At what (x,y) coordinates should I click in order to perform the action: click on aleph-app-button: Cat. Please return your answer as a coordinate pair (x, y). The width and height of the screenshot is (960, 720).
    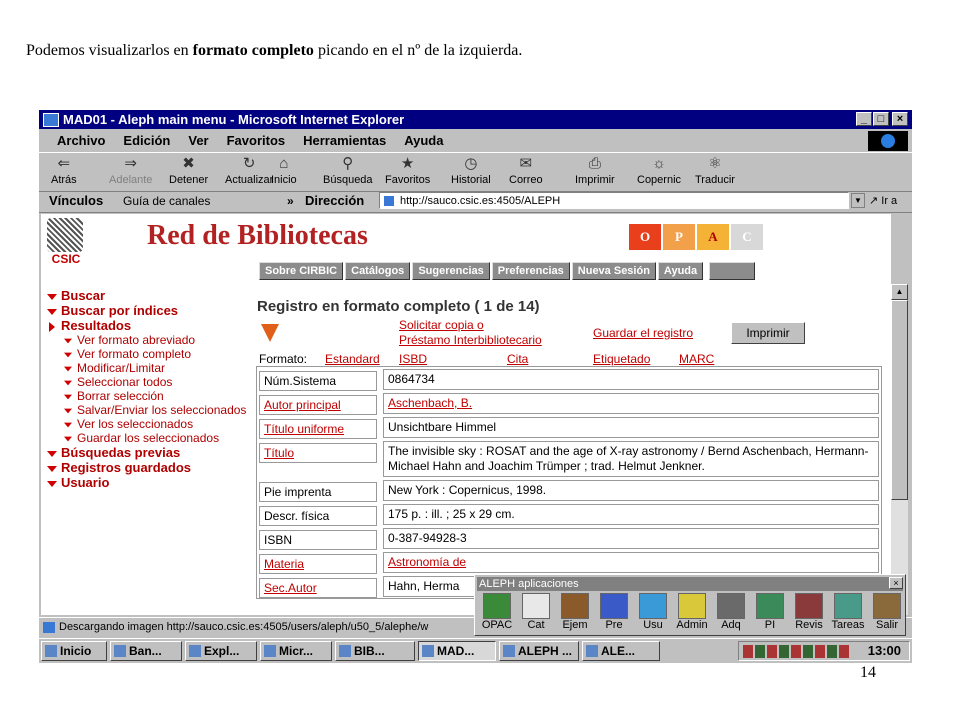
    Looking at the image, I should click on (536, 612).